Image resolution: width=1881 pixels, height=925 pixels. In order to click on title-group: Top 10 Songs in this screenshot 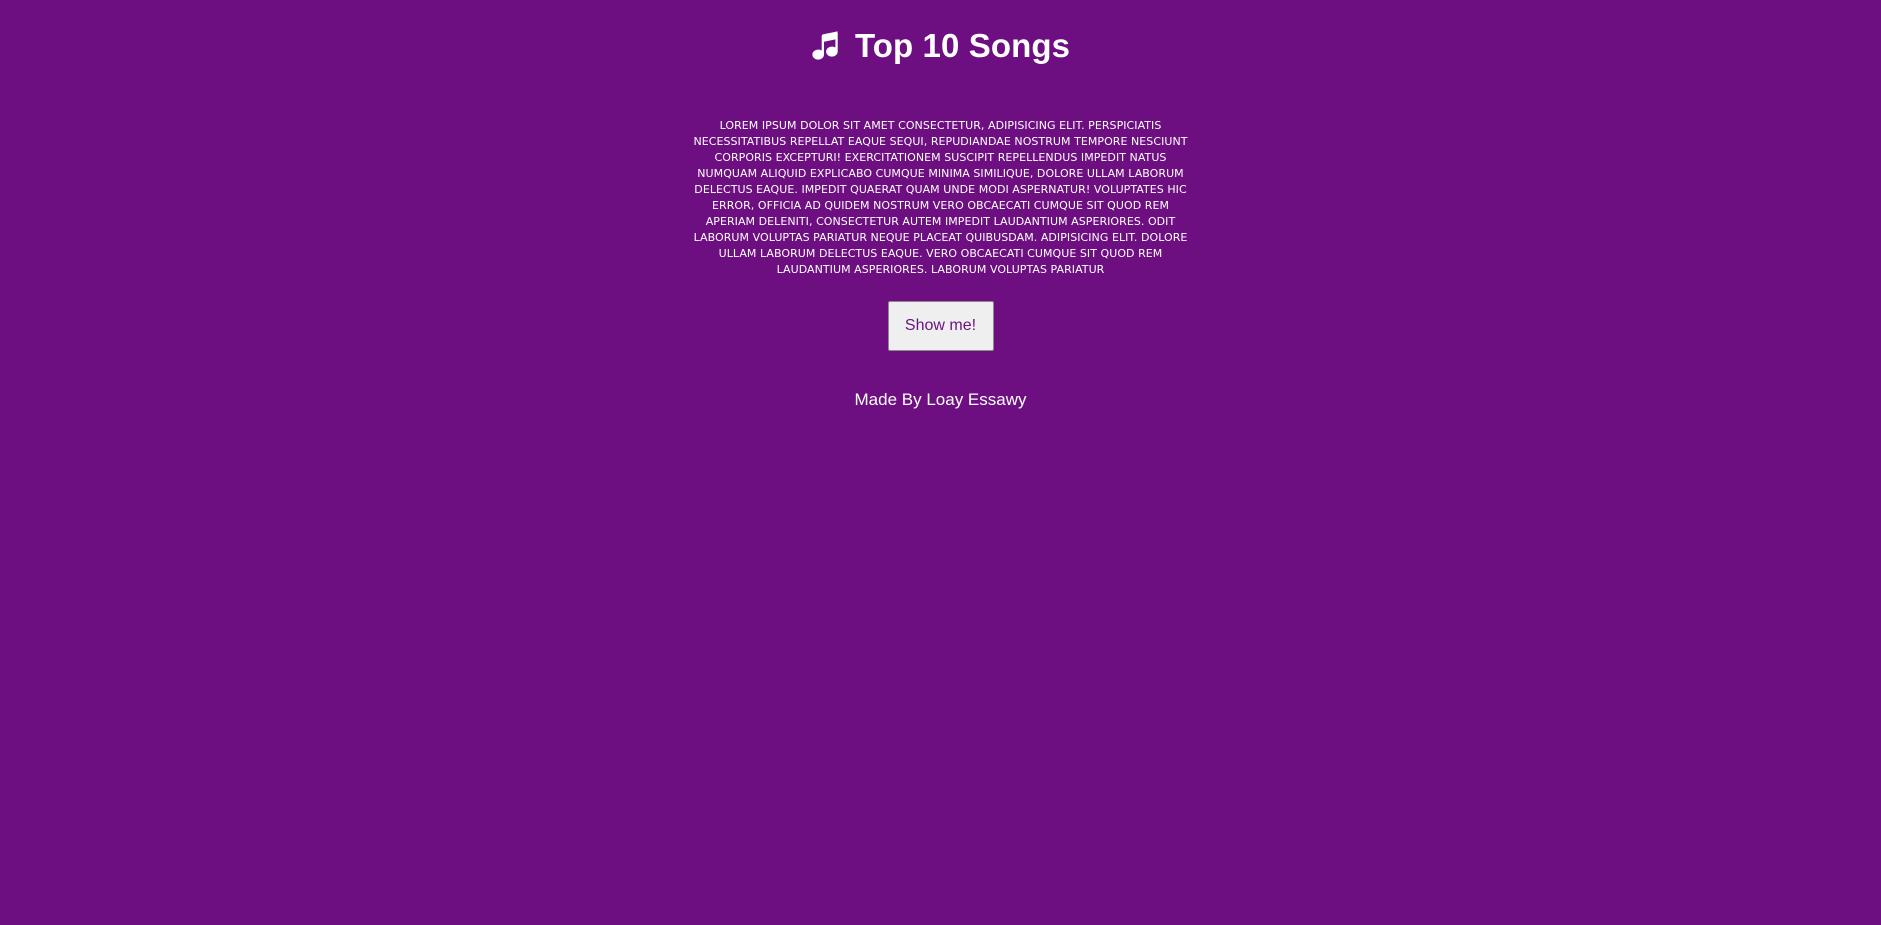, I will do `click(940, 45)`.